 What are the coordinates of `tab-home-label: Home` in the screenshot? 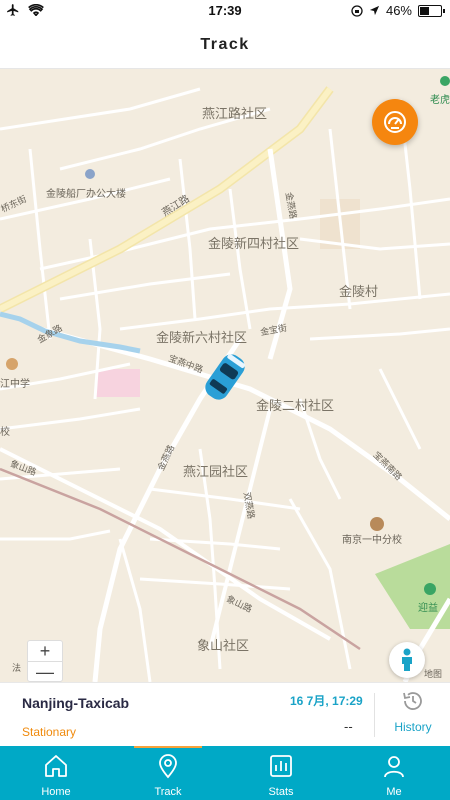 It's located at (56, 792).